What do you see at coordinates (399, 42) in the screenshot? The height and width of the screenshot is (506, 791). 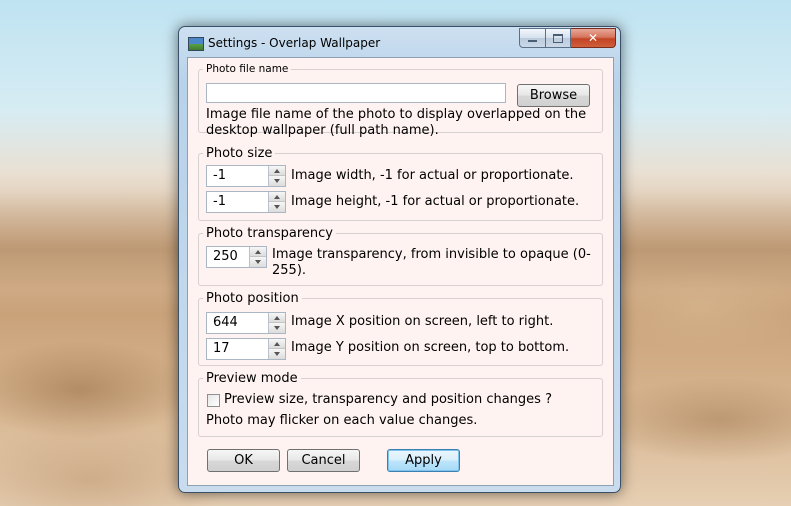 I see `title-bar: Settings - Overlap Wallpaper ✕` at bounding box center [399, 42].